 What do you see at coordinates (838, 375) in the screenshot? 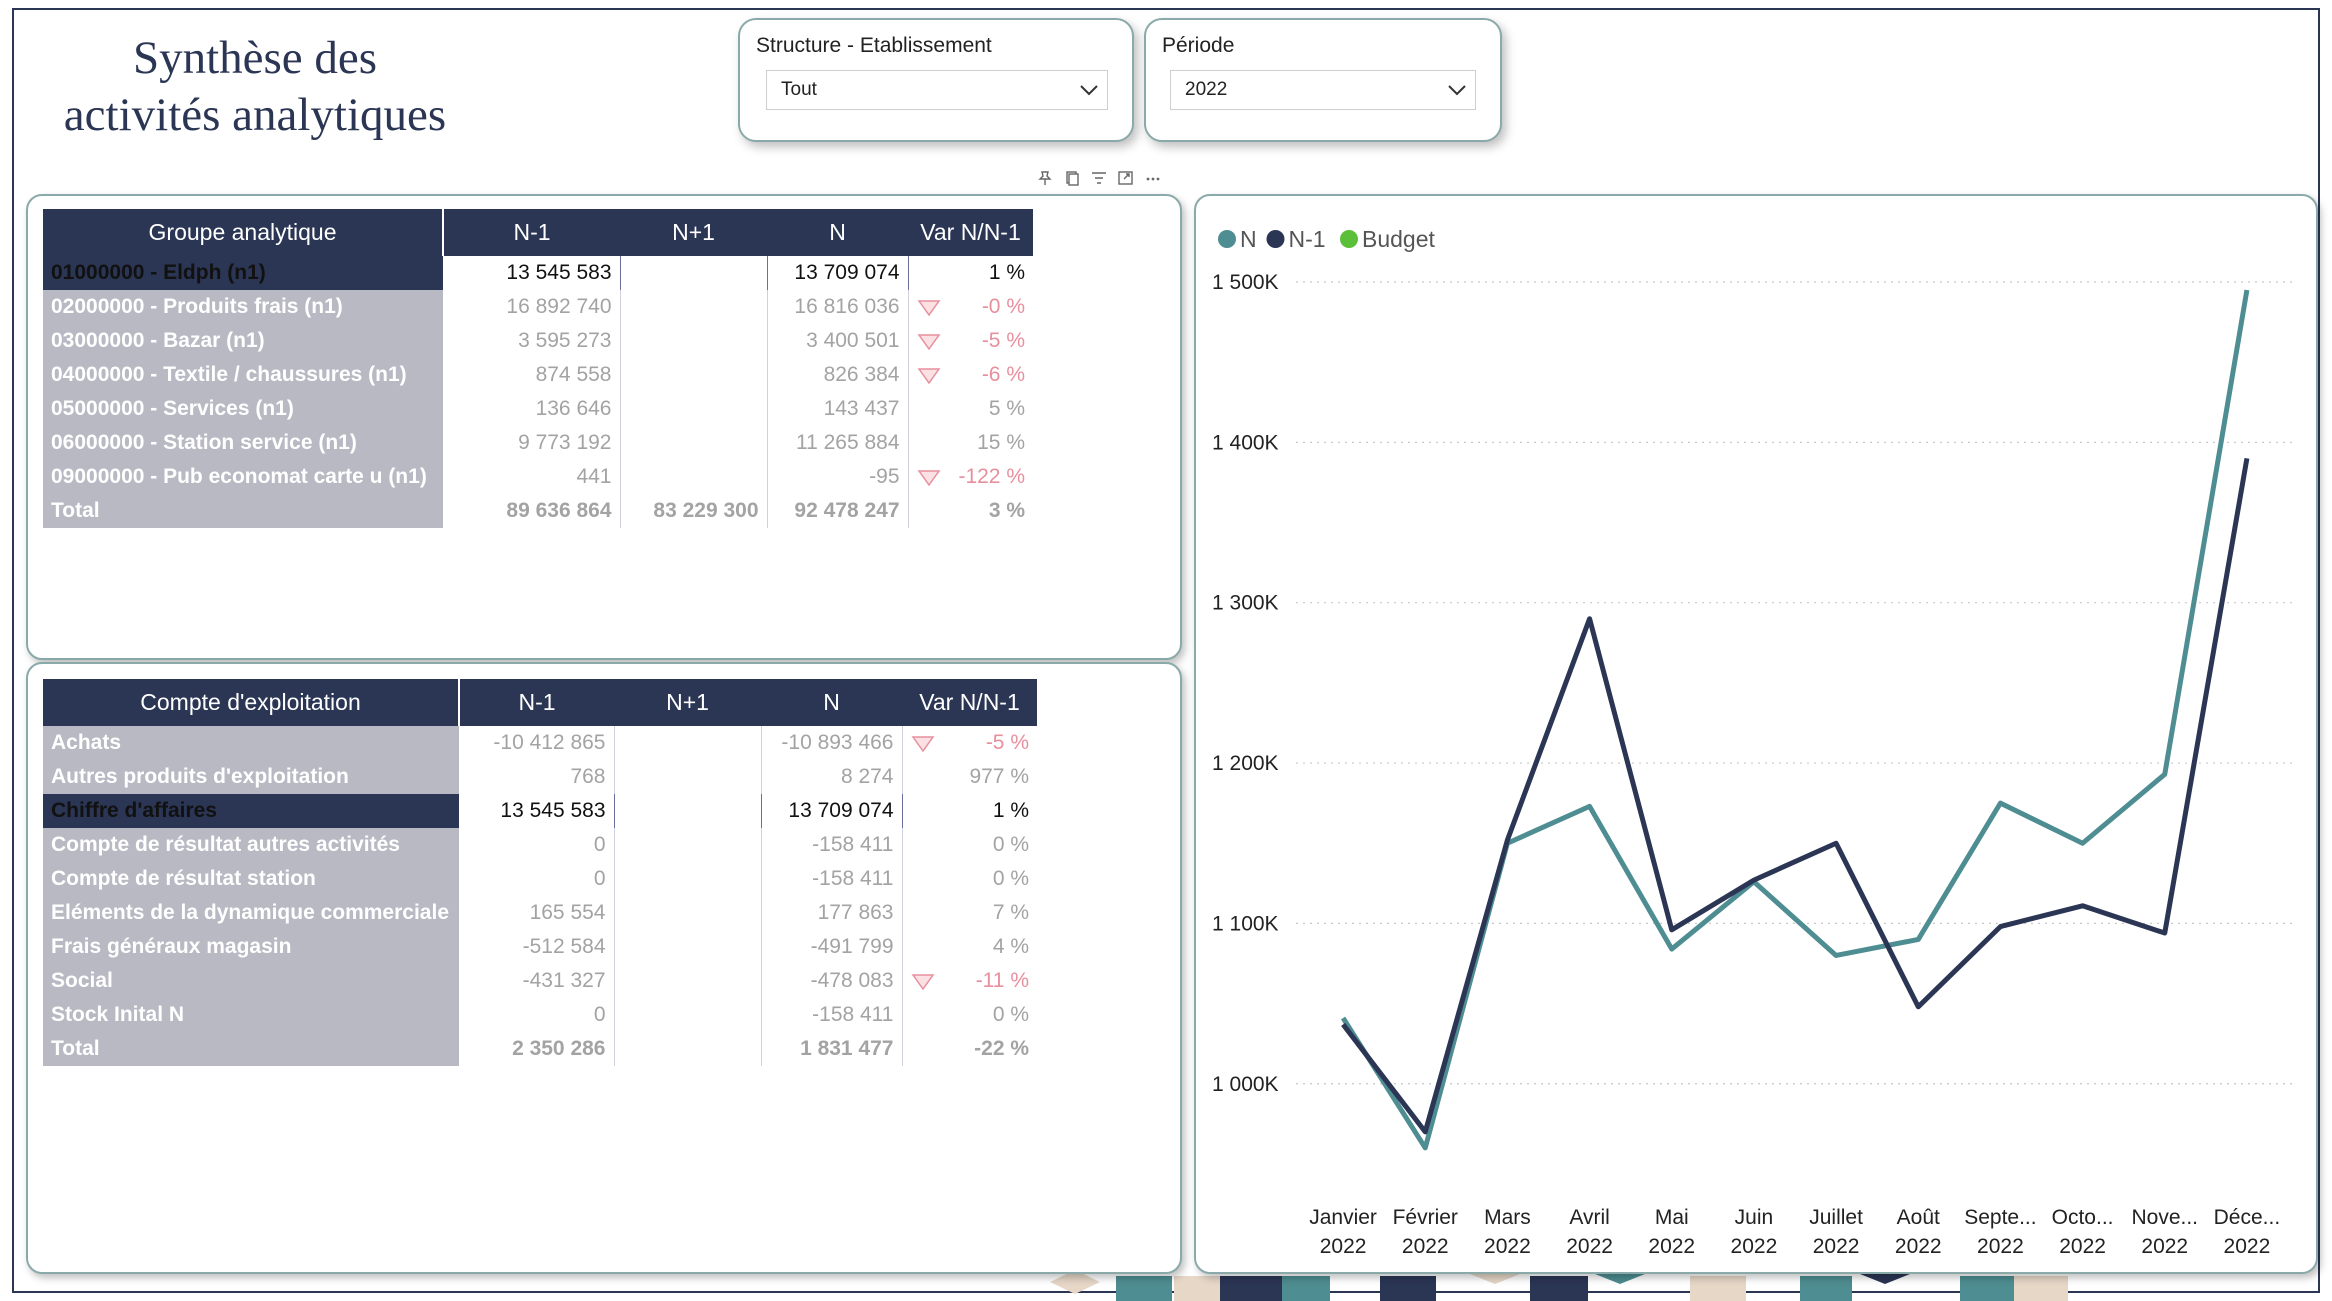
I see `cell-n: 826 384` at bounding box center [838, 375].